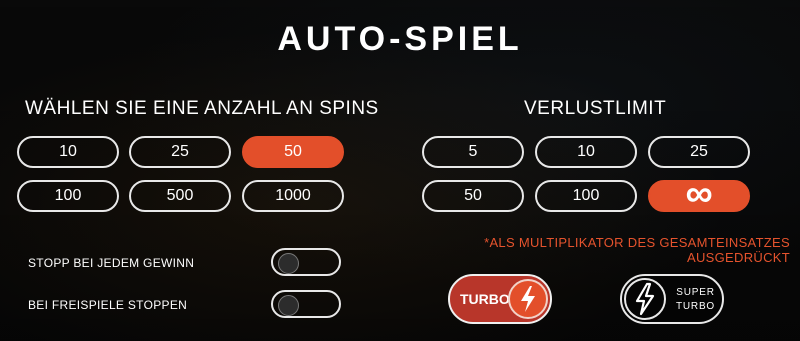 The width and height of the screenshot is (800, 341). Describe the element at coordinates (306, 304) in the screenshot. I see `toggle-stop-on-free-spins` at that location.